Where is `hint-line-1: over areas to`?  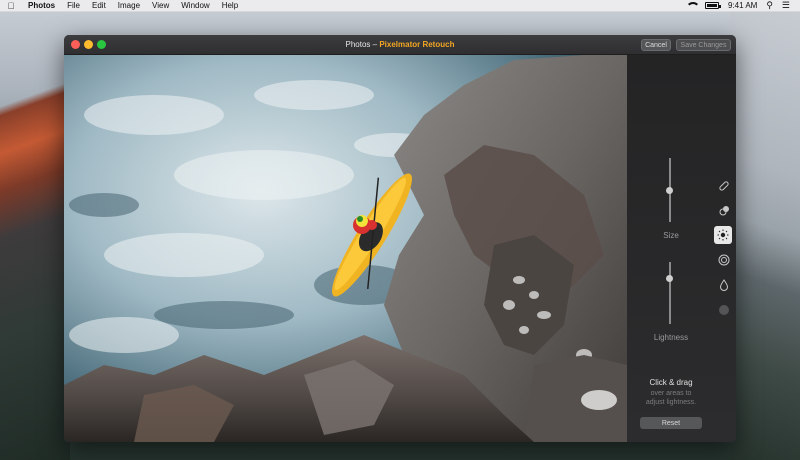 hint-line-1: over areas to is located at coordinates (671, 393).